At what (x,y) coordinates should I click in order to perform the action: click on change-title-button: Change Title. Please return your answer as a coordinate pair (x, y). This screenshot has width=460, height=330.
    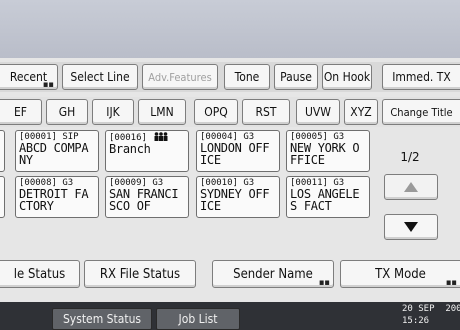
    Looking at the image, I should click on (421, 112).